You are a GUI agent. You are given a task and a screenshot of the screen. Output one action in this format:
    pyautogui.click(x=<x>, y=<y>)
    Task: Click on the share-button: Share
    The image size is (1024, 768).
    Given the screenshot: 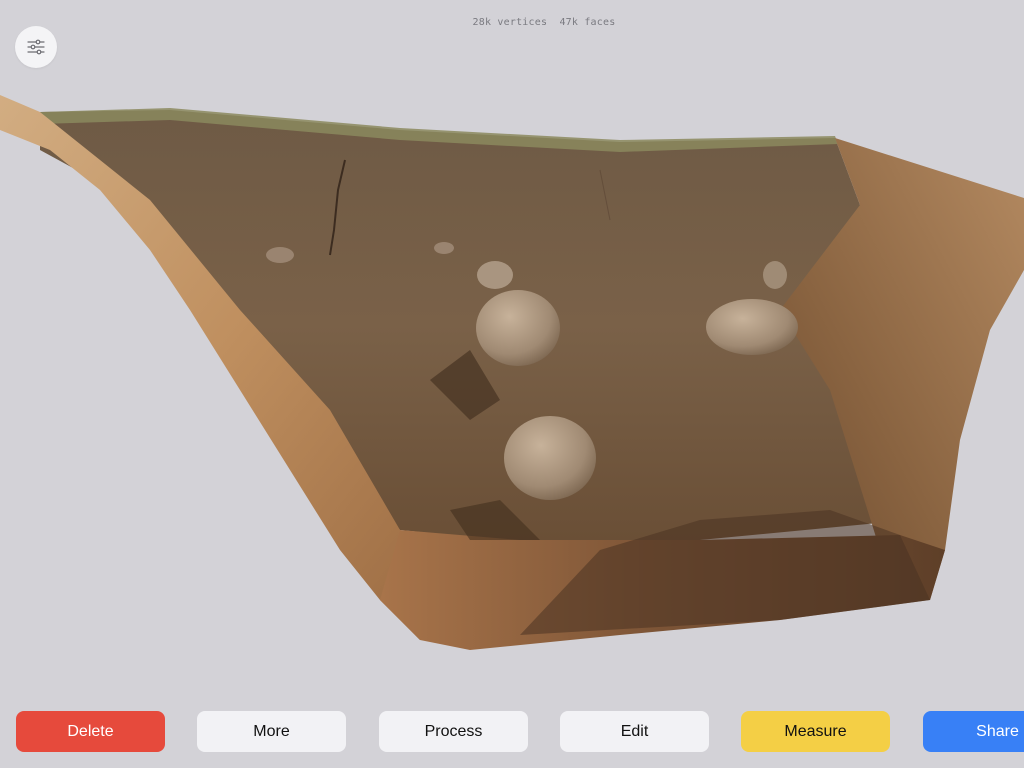 What is the action you would take?
    pyautogui.click(x=973, y=731)
    